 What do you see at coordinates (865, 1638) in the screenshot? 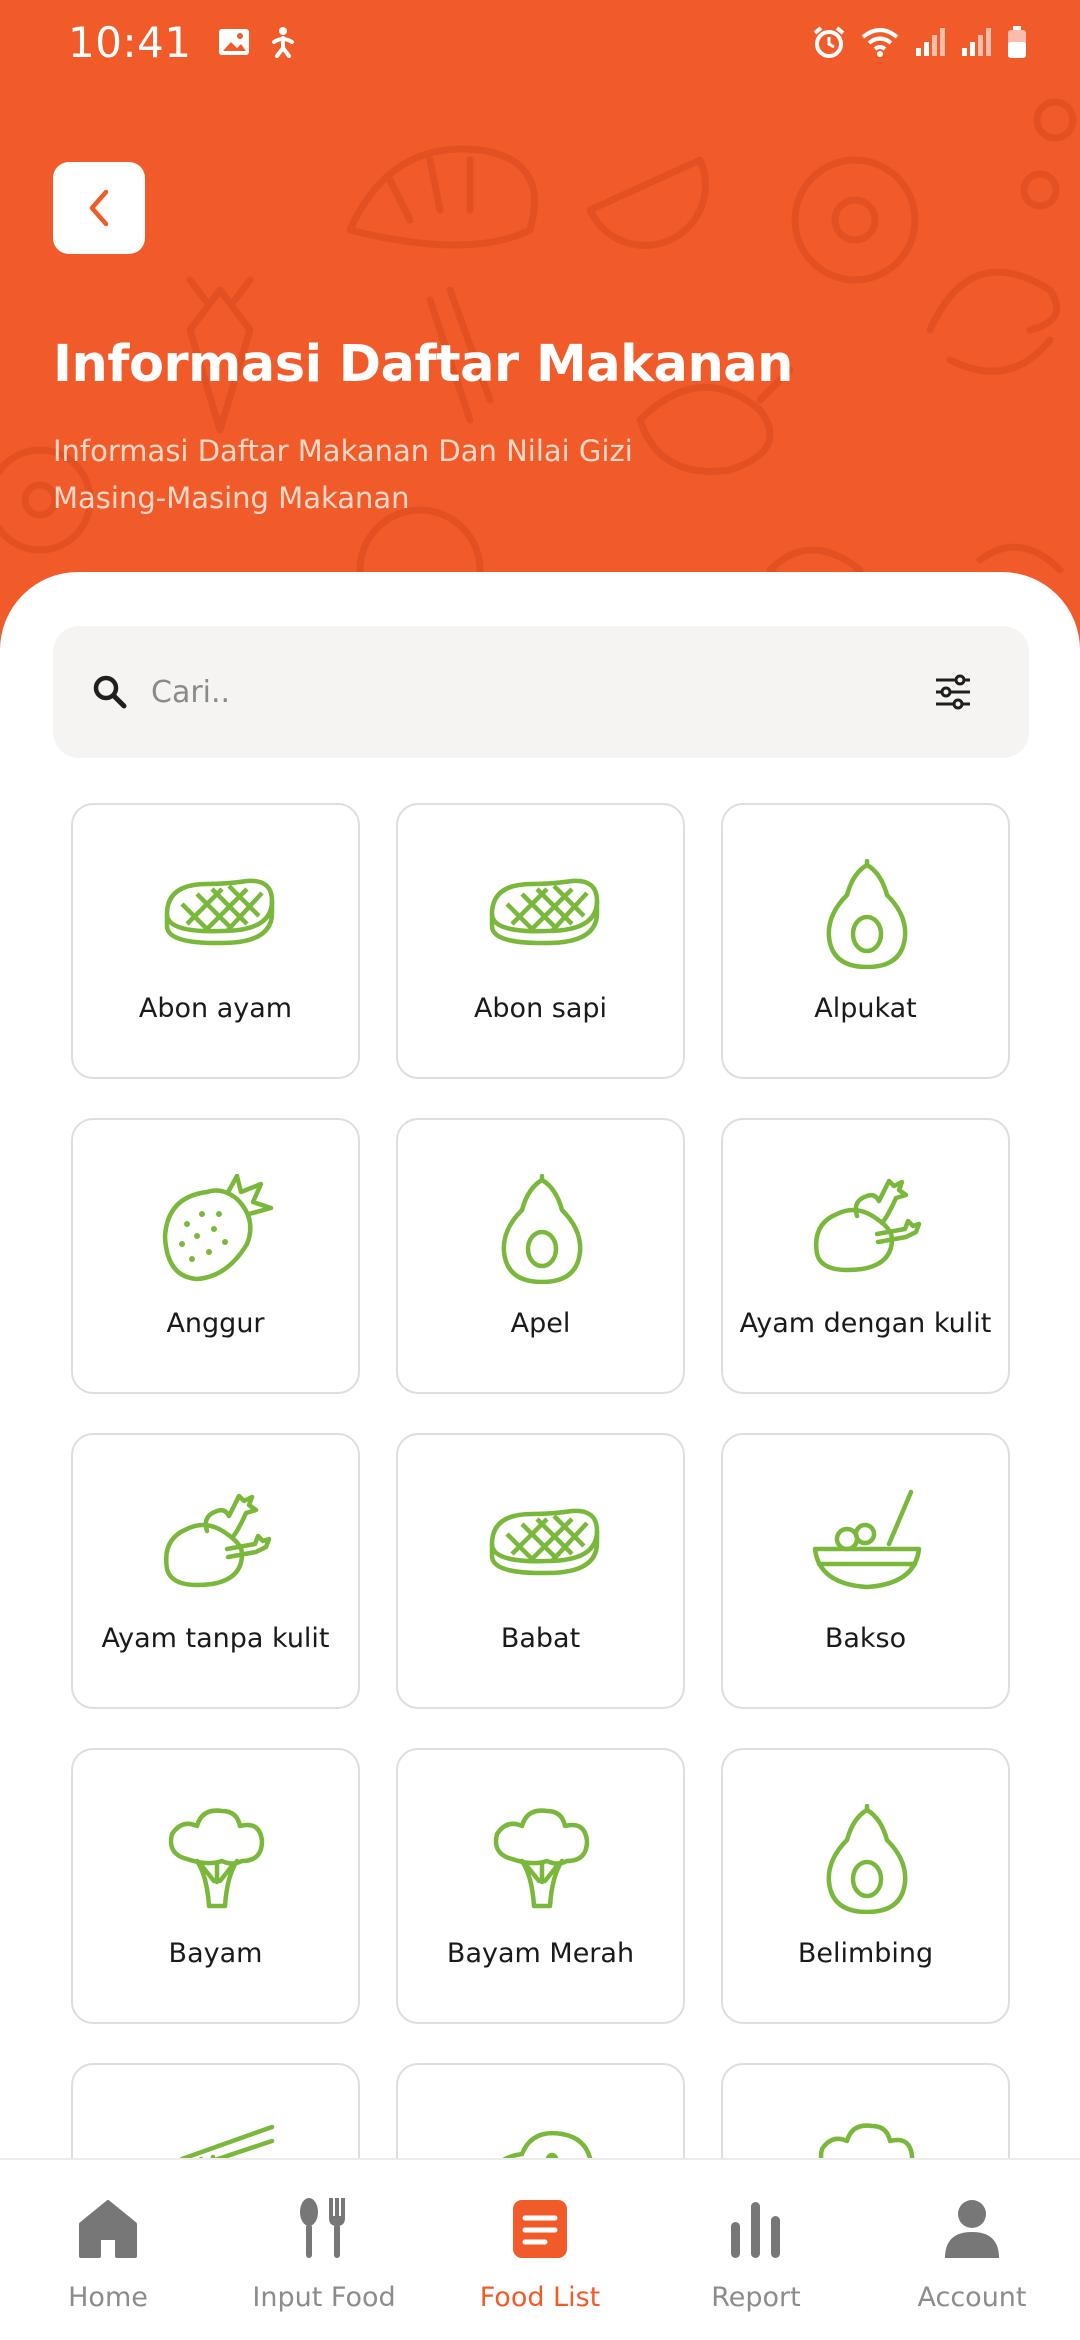
I see `food-name: Bakso` at bounding box center [865, 1638].